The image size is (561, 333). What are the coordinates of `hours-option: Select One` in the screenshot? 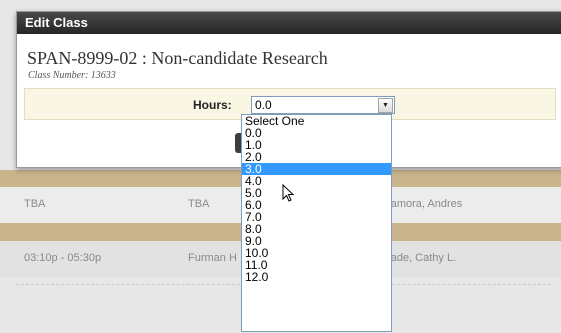 It's located at (316, 121).